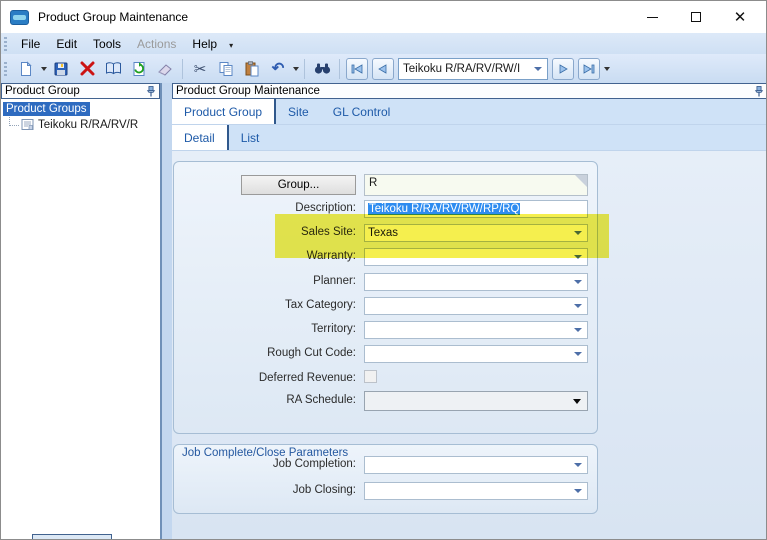 Image resolution: width=767 pixels, height=540 pixels. Describe the element at coordinates (314, 464) in the screenshot. I see `job-completion-label: Job Completion:` at that location.